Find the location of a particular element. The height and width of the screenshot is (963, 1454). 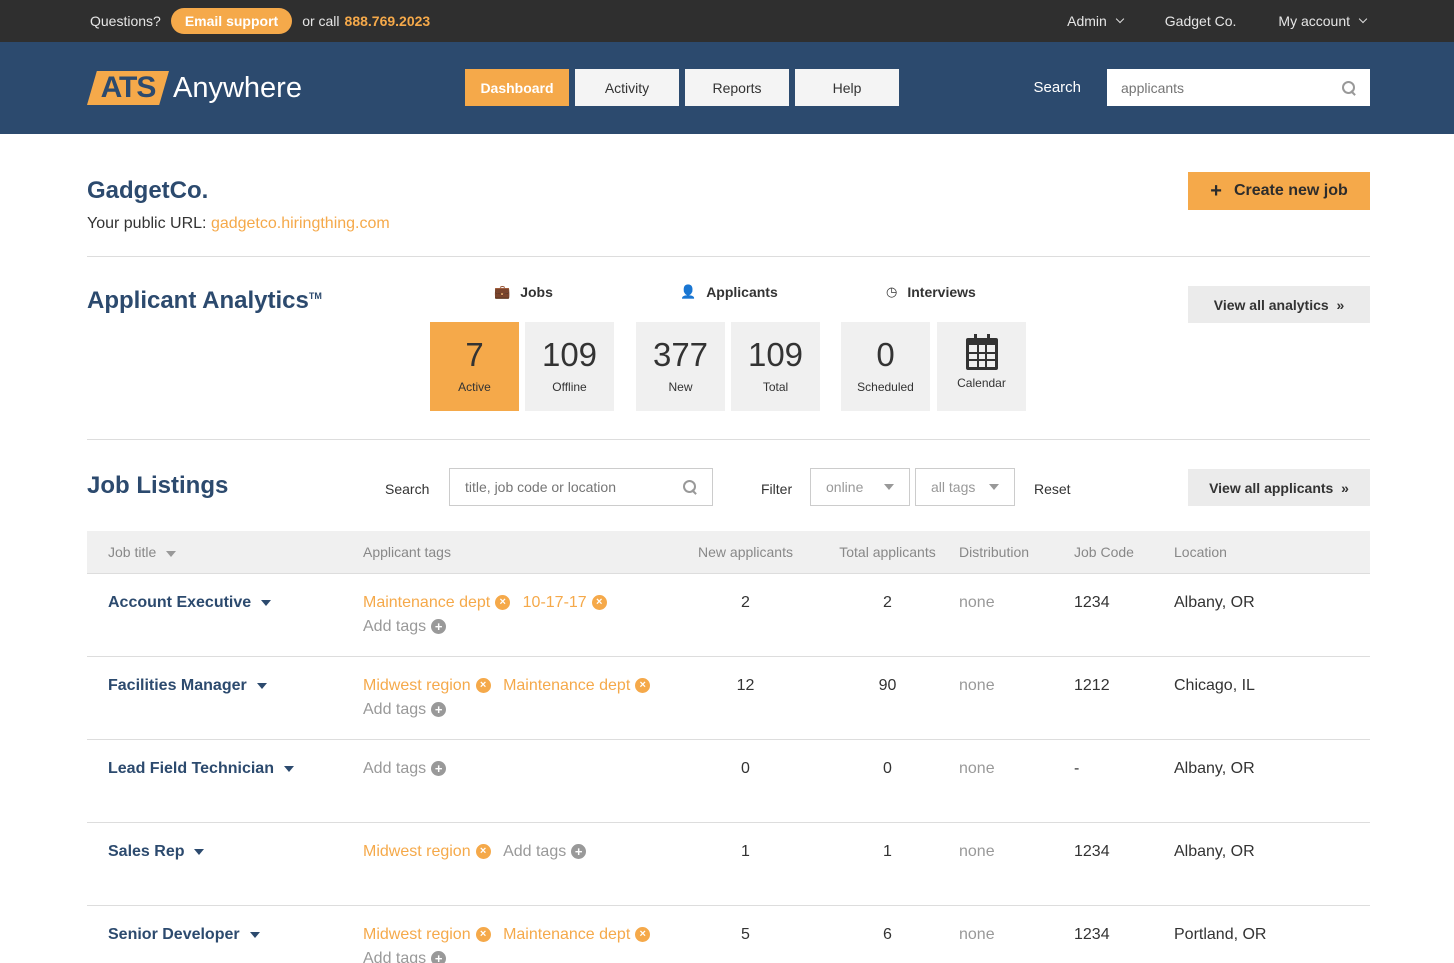

job-title-link: Senior Developer is located at coordinates (184, 935).